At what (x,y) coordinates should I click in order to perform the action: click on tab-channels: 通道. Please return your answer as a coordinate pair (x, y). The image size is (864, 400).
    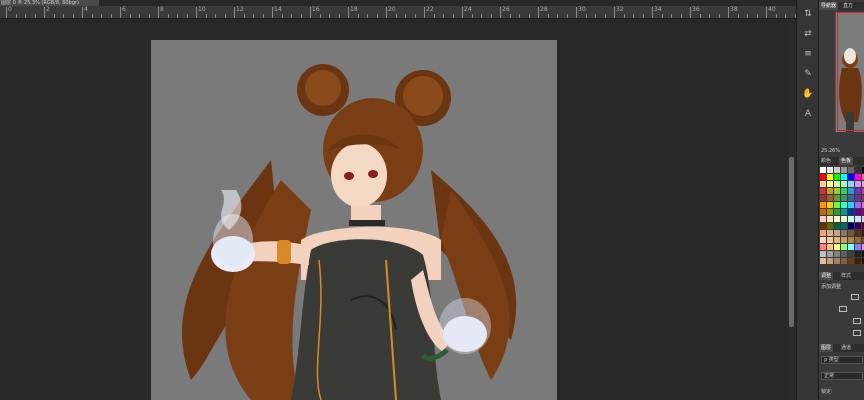
    Looking at the image, I should click on (846, 348).